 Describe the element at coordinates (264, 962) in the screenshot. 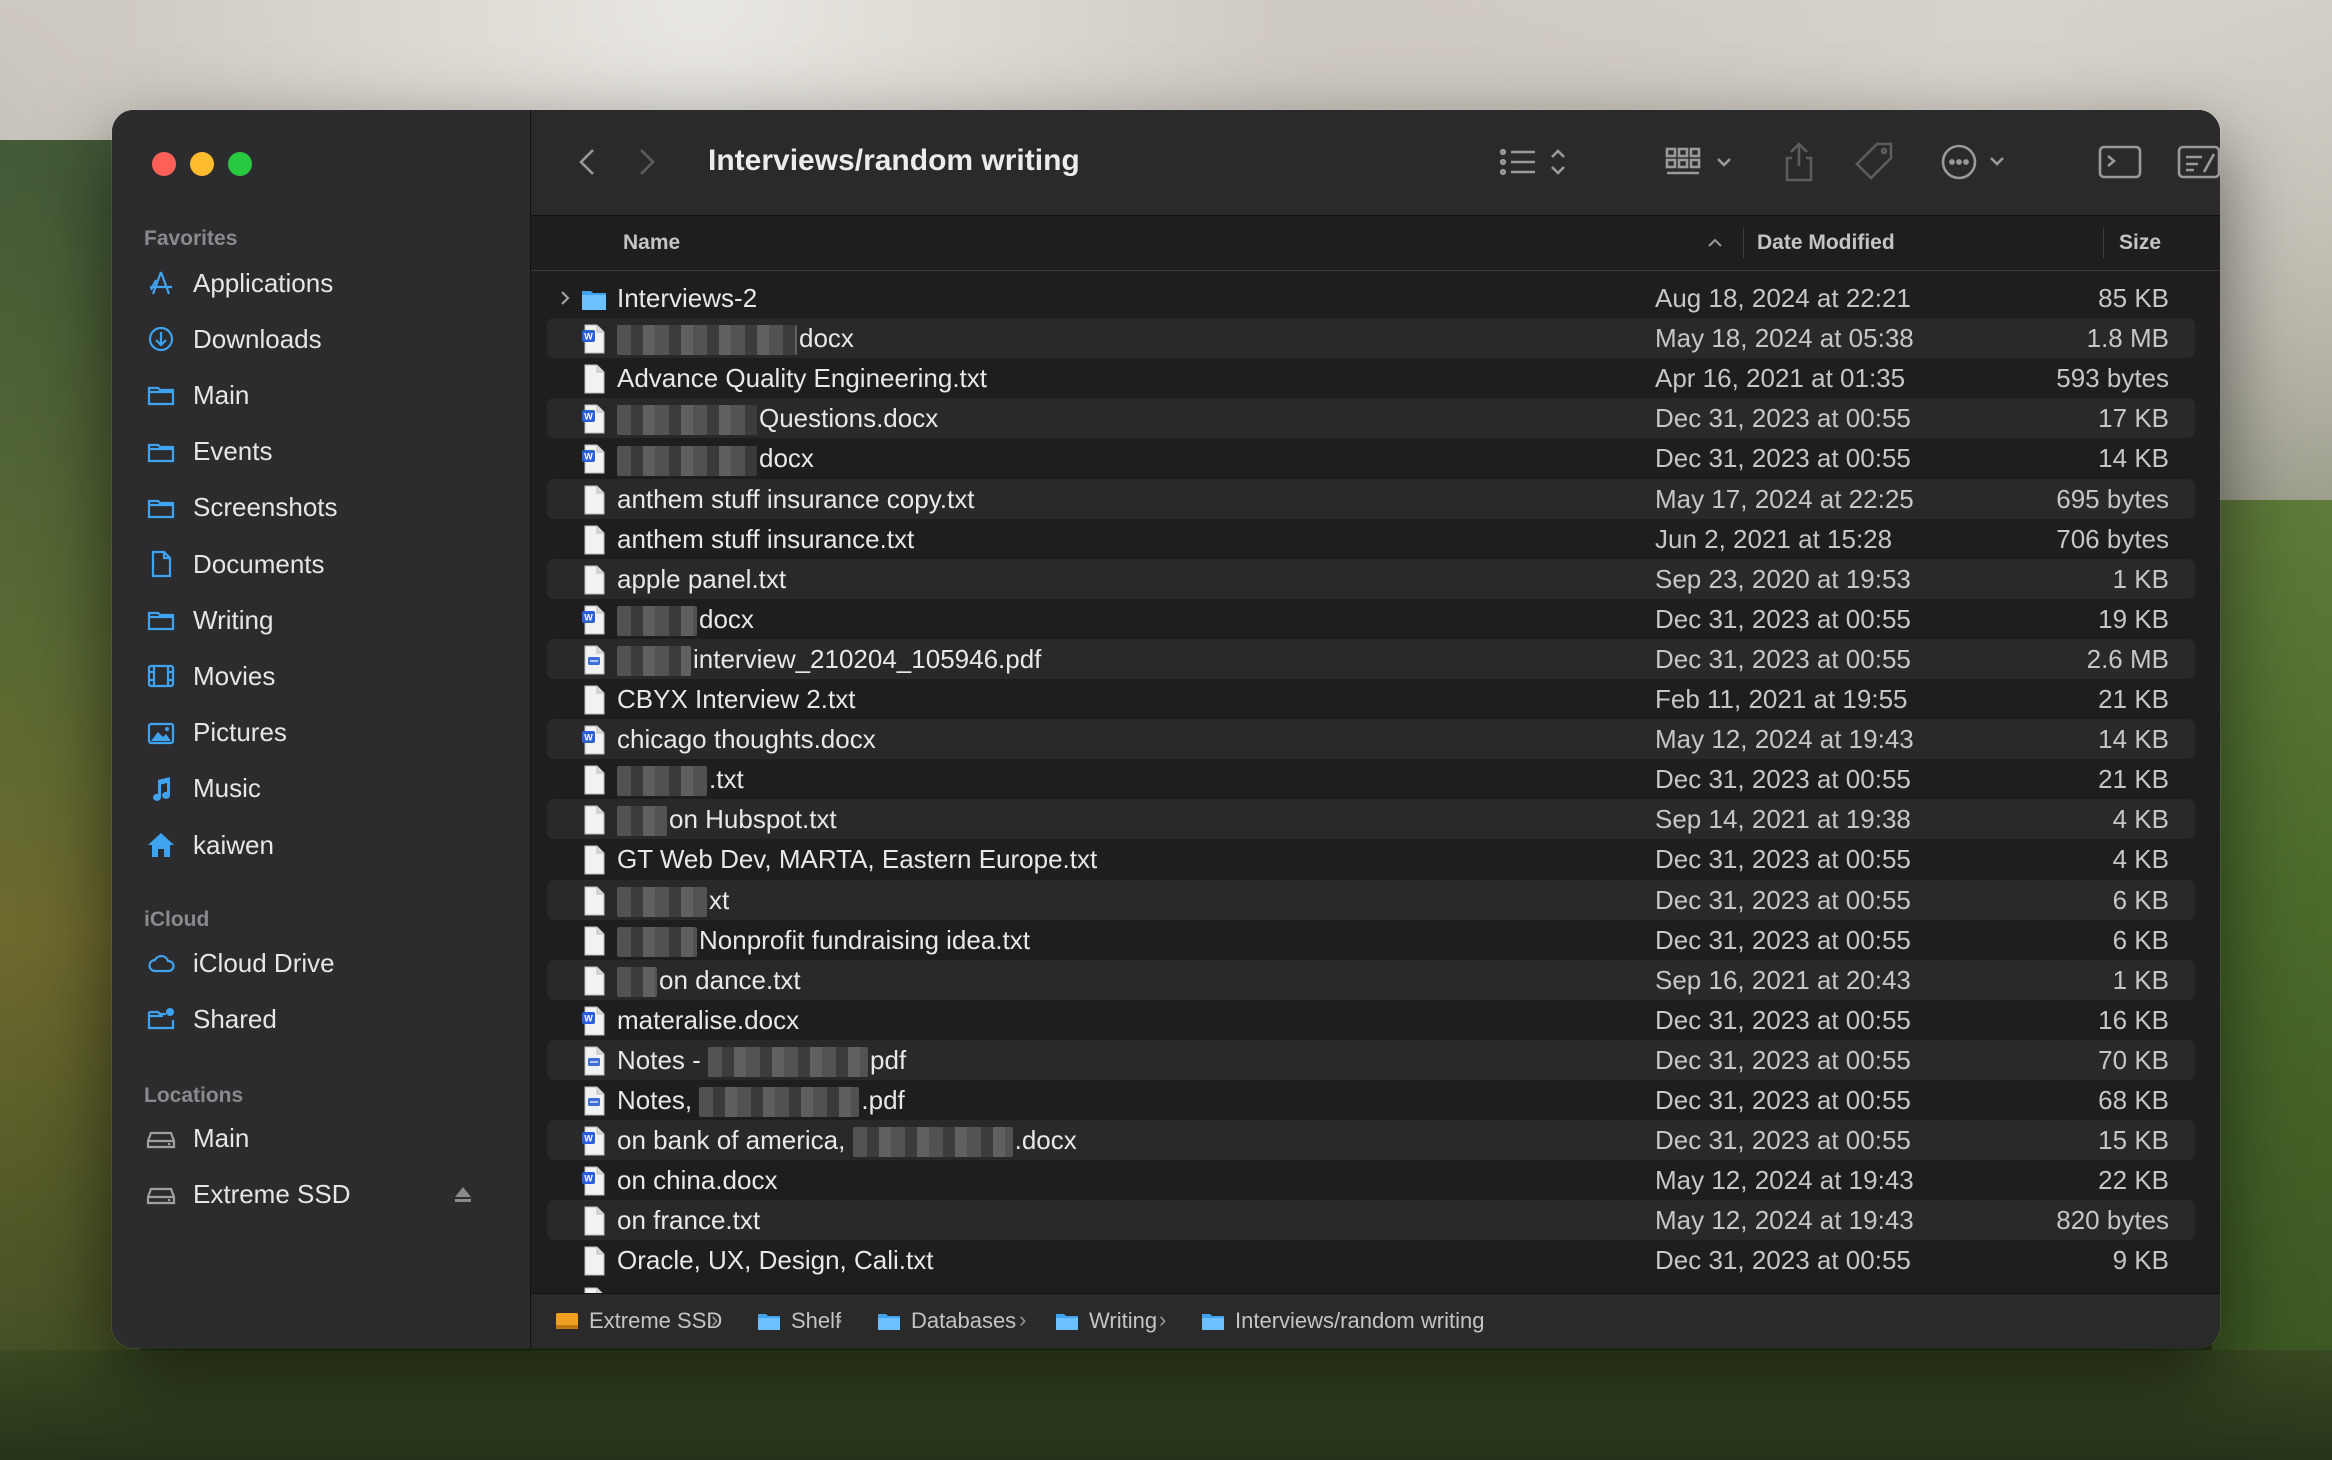

I see `sidebar-item-label: iCloud Drive` at that location.